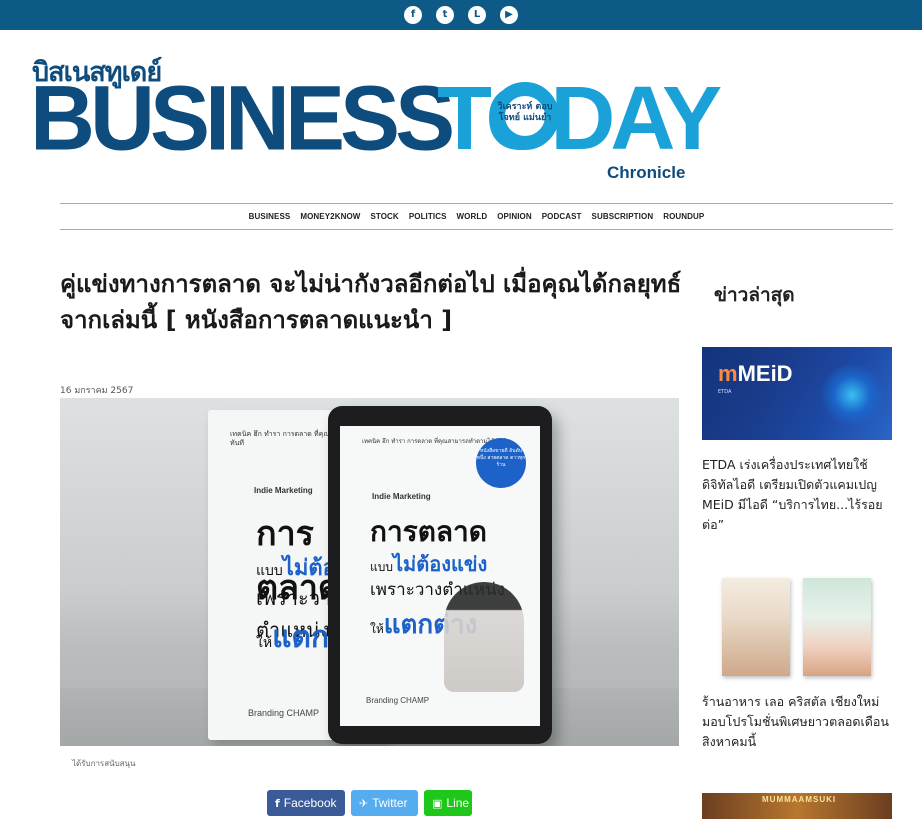 The width and height of the screenshot is (922, 819). Describe the element at coordinates (579, 119) in the screenshot. I see `logo-today-text: TODAY` at that location.